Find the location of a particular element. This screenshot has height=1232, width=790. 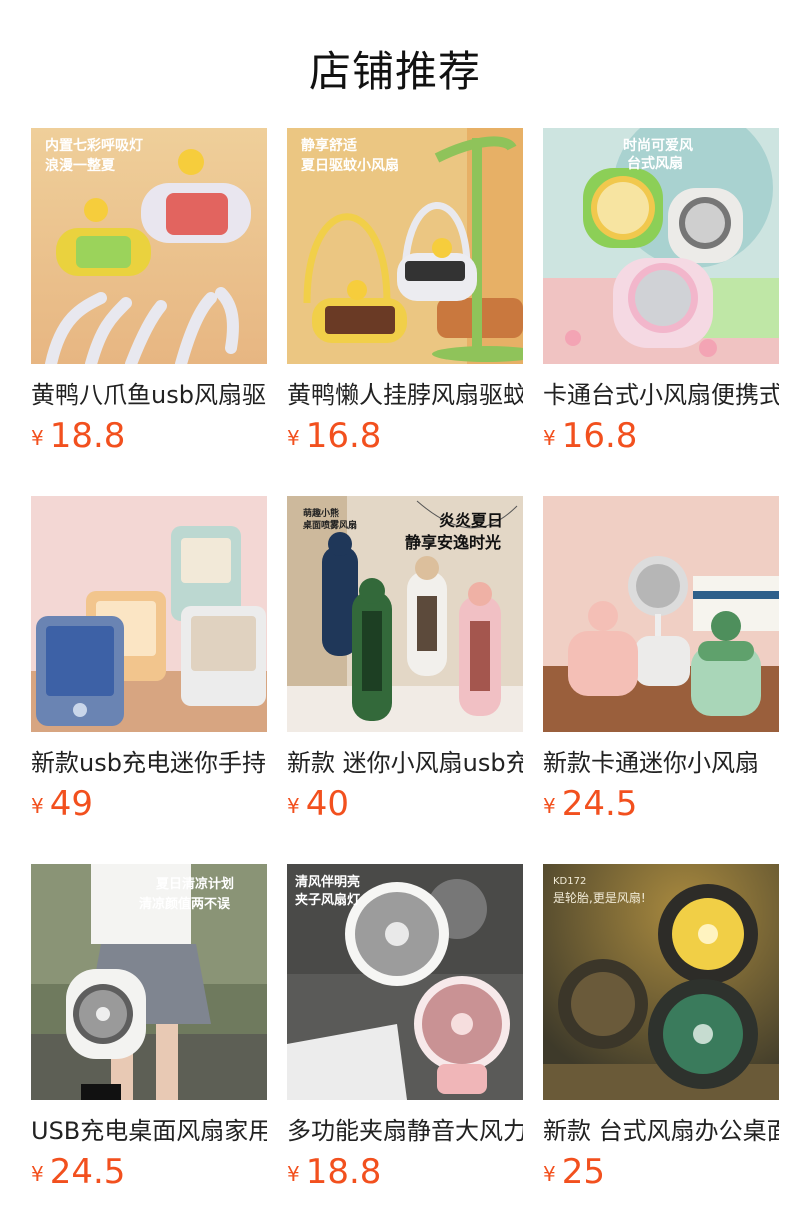

image-caption: 炎炎夏日 is located at coordinates (471, 520).